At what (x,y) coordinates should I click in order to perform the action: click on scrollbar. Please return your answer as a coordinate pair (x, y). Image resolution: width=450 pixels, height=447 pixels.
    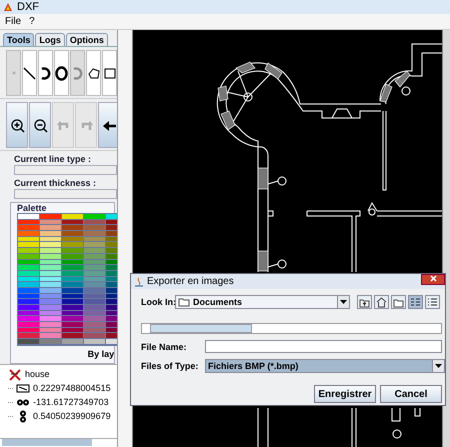
    Looking at the image, I should click on (291, 328).